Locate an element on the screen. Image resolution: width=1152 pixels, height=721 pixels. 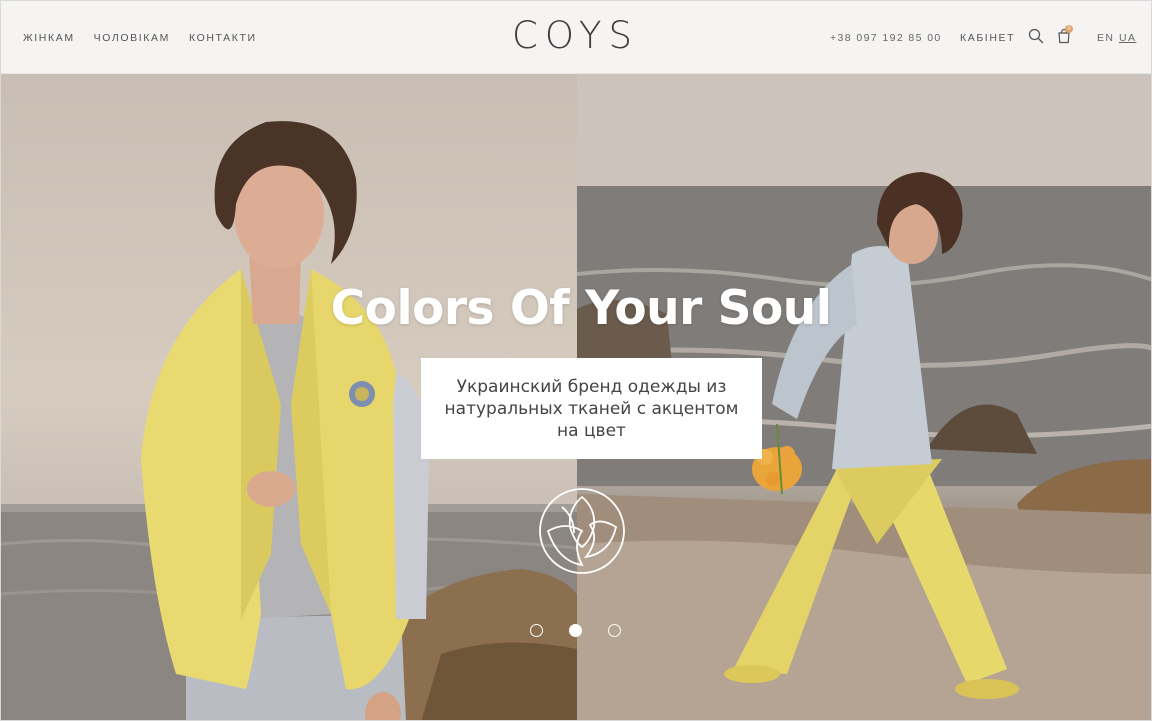
nav-men-link: ЧОЛОВІКАМ is located at coordinates (132, 38).